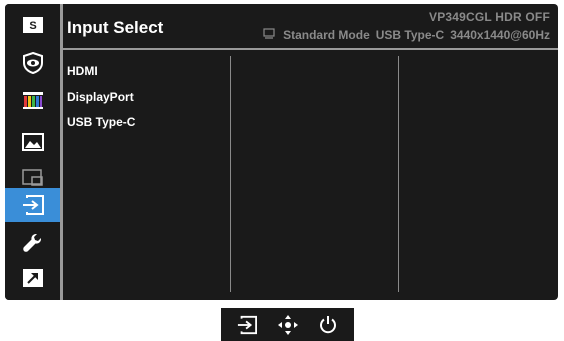 Image resolution: width=564 pixels, height=341 pixels. I want to click on shortcut-arrow-icon, so click(32, 278).